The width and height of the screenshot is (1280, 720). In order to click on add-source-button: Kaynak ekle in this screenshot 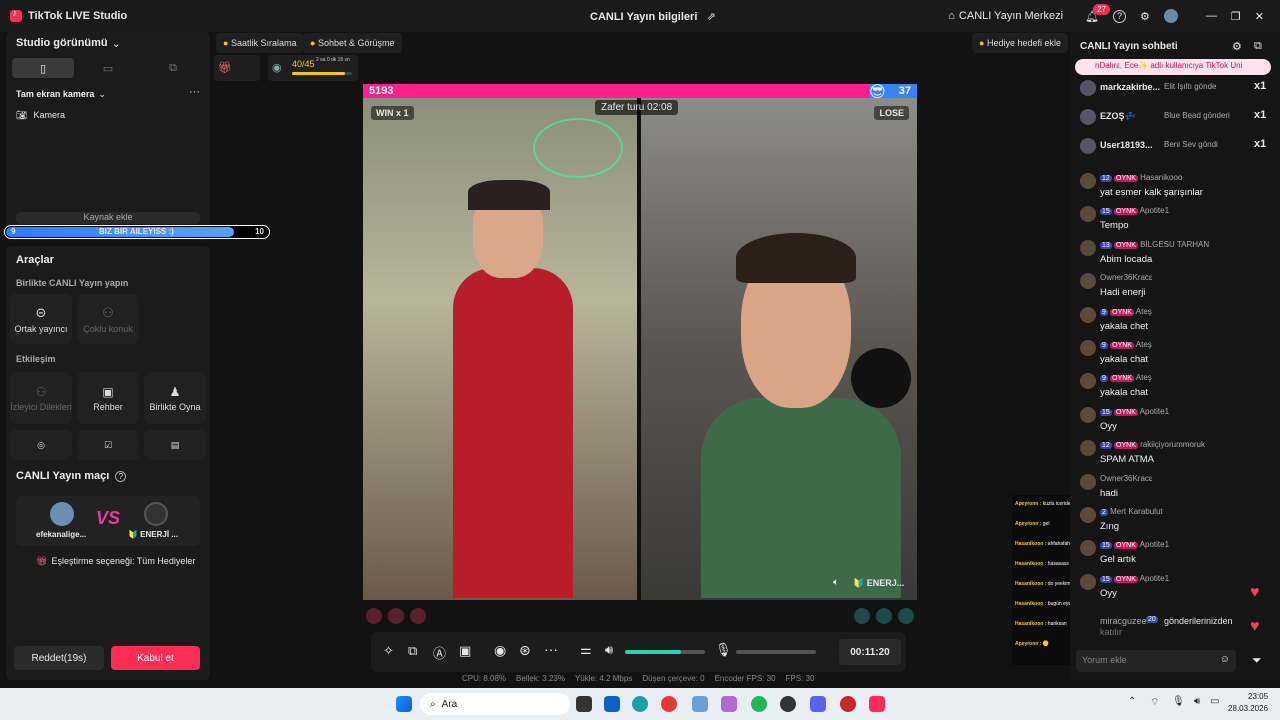, I will do `click(108, 218)`.